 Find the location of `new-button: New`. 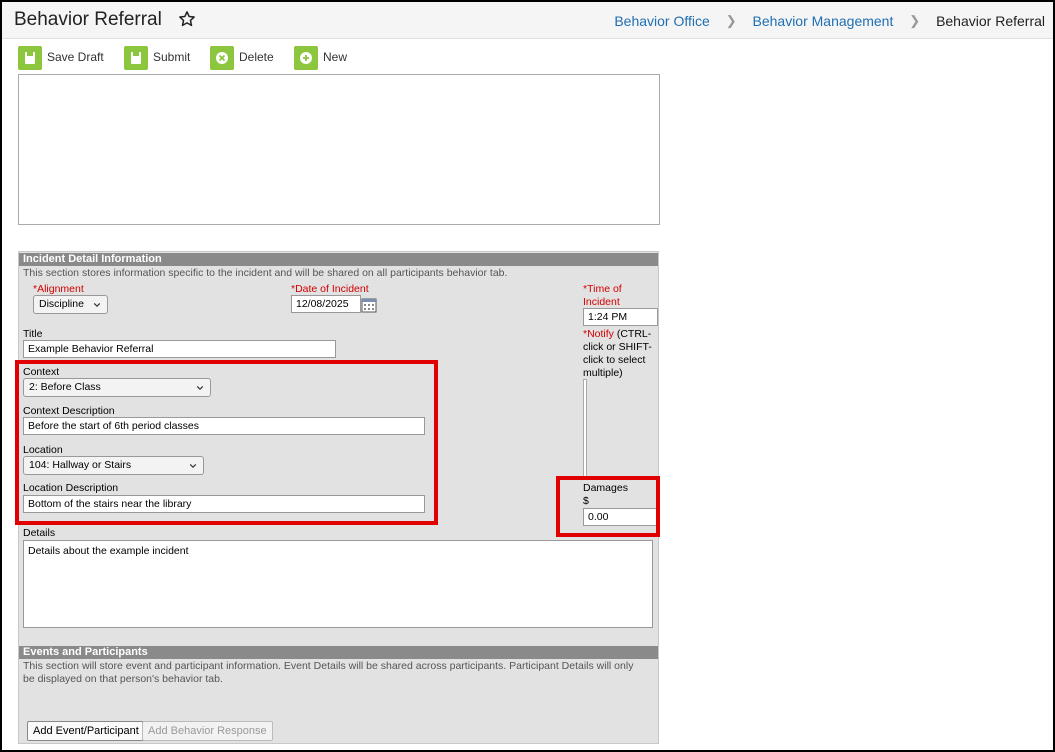

new-button: New is located at coordinates (324, 58).